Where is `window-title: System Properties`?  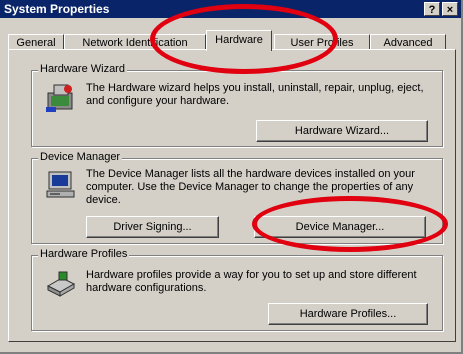
window-title: System Properties is located at coordinates (57, 9).